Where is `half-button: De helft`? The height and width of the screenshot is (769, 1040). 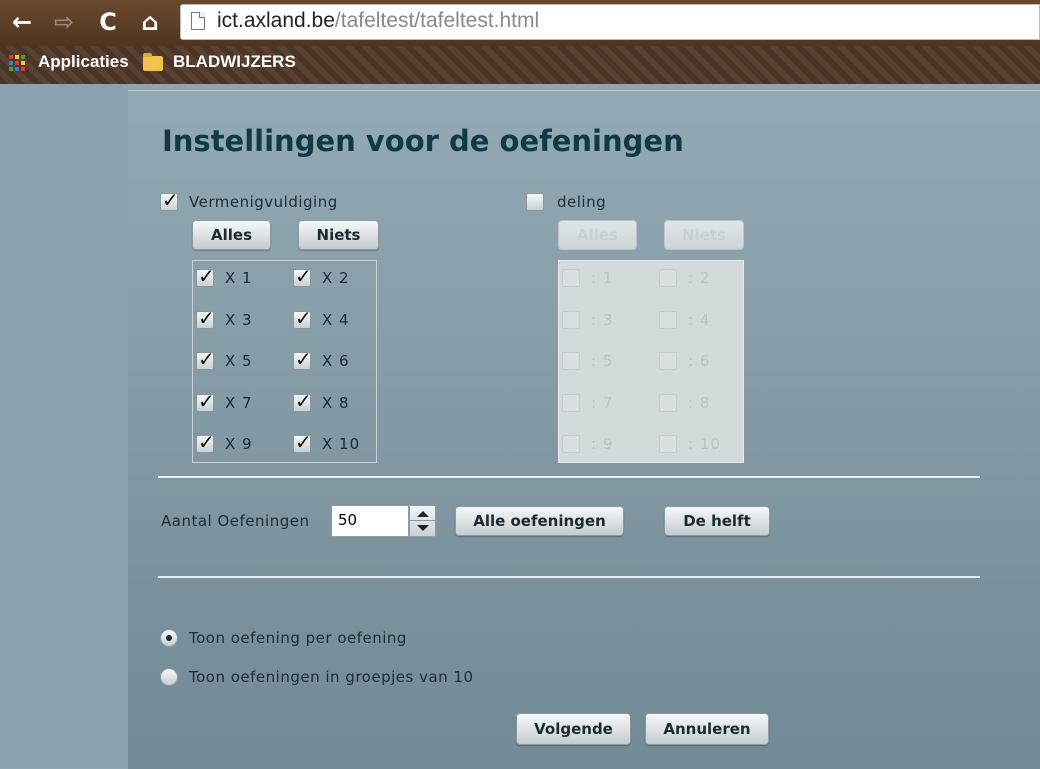 half-button: De helft is located at coordinates (717, 521).